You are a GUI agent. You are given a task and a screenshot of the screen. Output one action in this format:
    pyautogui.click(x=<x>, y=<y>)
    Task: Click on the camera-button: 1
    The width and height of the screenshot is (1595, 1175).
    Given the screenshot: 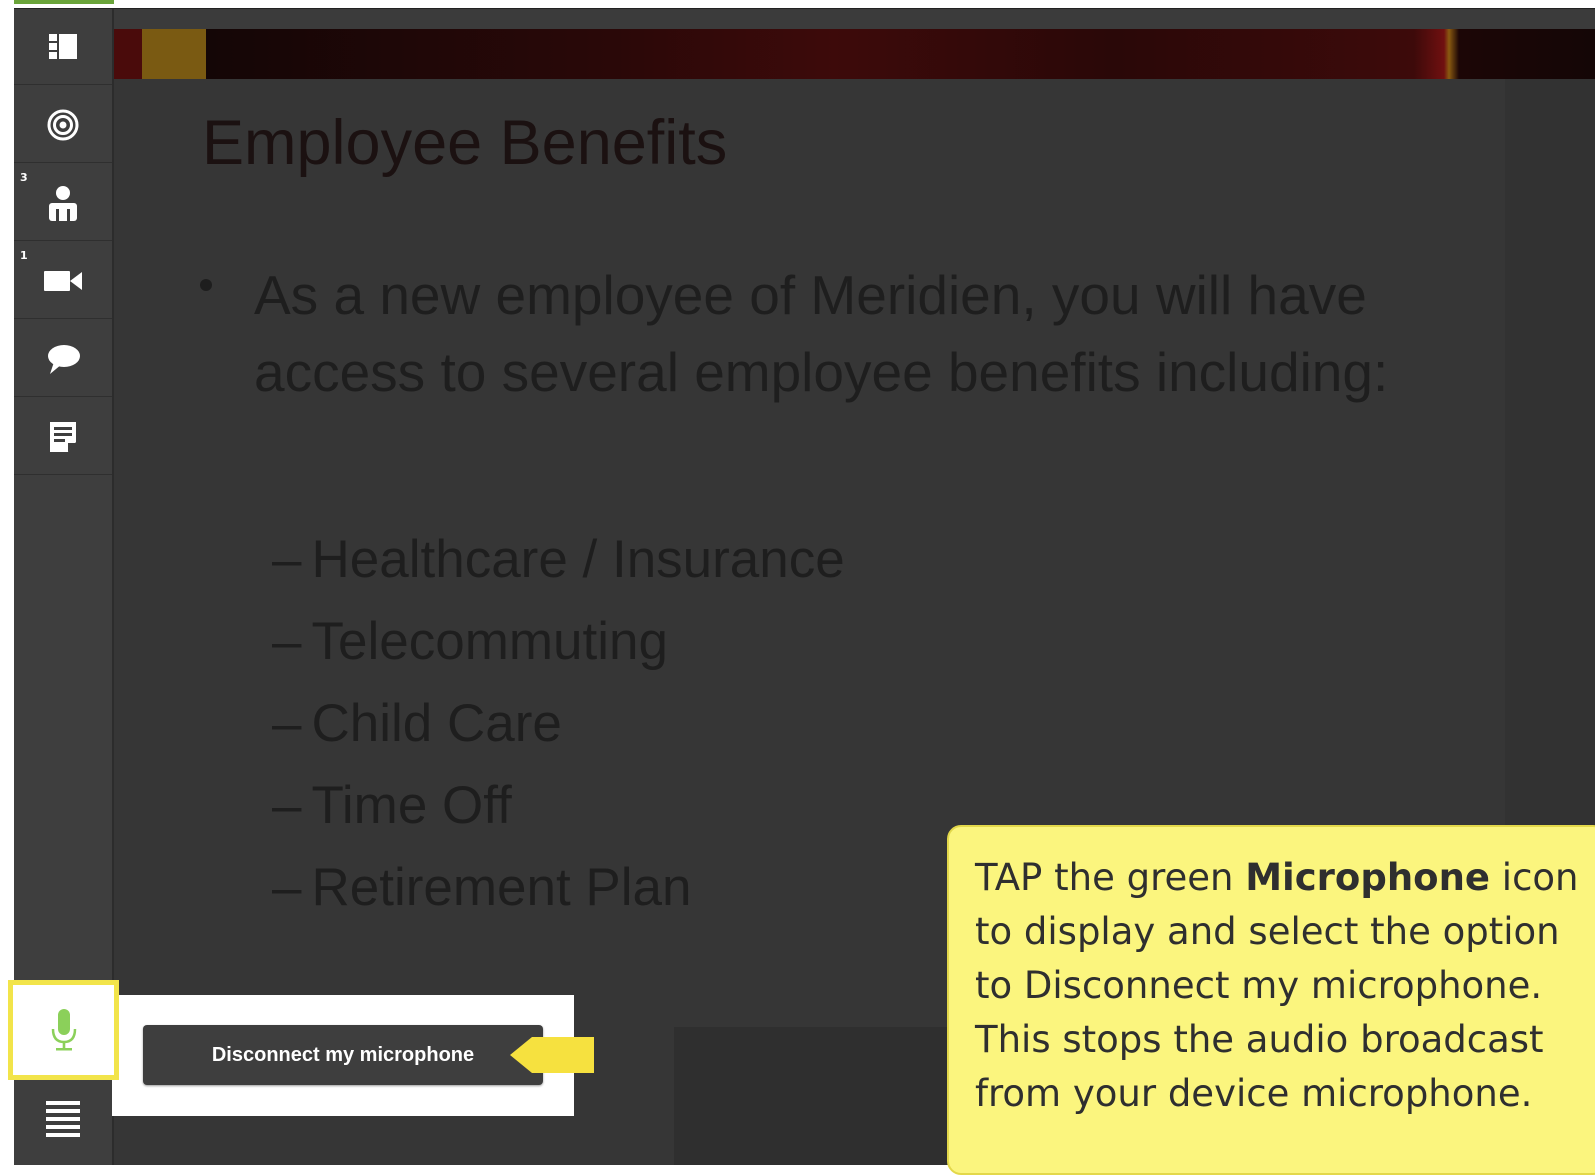 What is the action you would take?
    pyautogui.click(x=63, y=281)
    